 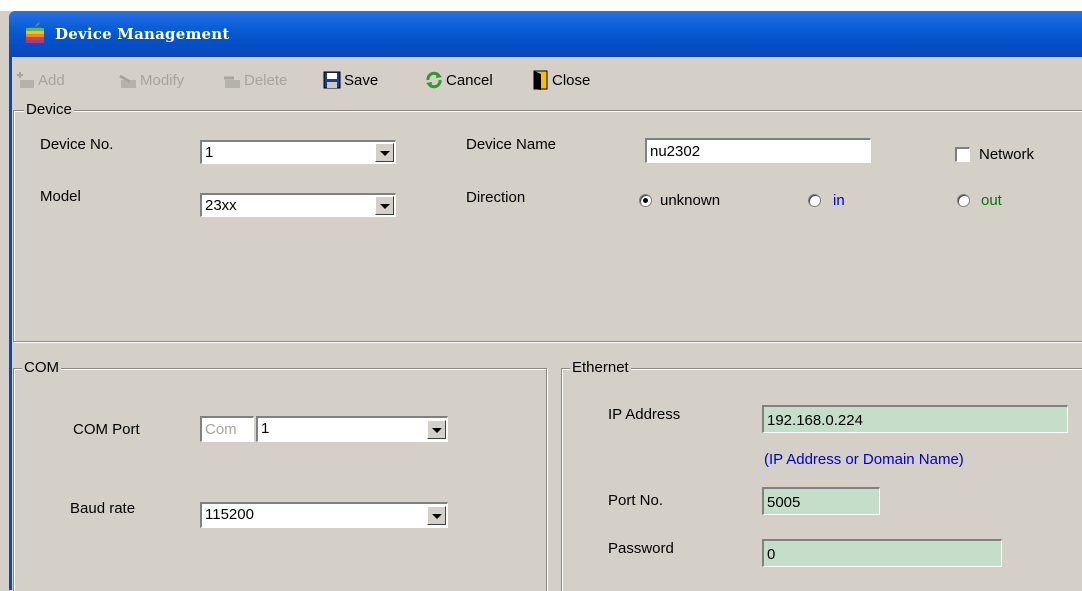 What do you see at coordinates (41, 368) in the screenshot?
I see `com-group-label: COM` at bounding box center [41, 368].